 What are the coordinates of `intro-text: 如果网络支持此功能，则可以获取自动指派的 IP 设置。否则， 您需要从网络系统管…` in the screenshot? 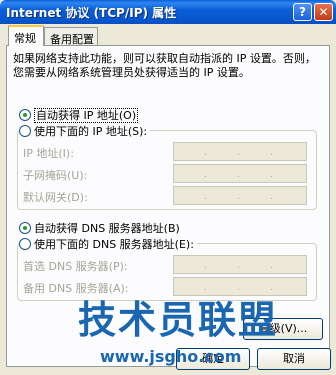 It's located at (164, 66).